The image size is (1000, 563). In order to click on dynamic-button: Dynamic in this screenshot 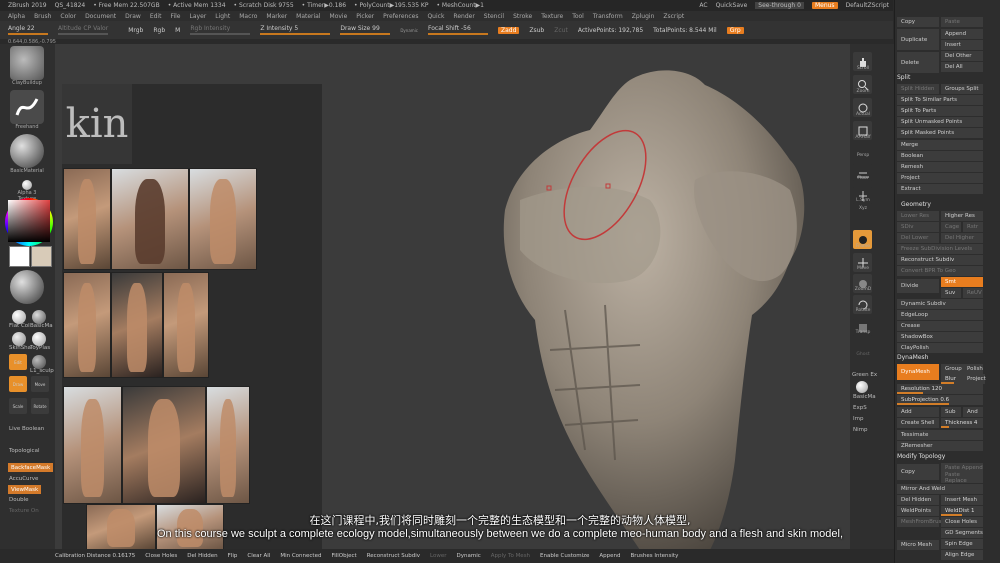, I will do `click(409, 30)`.